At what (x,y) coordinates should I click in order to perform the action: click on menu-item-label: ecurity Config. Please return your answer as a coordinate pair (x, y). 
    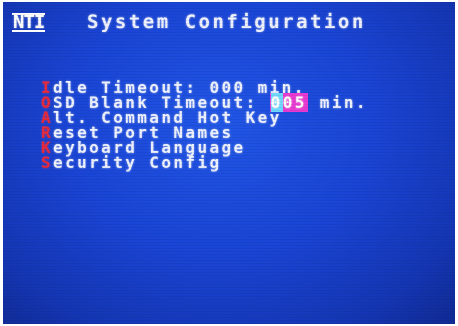
    Looking at the image, I should click on (137, 162).